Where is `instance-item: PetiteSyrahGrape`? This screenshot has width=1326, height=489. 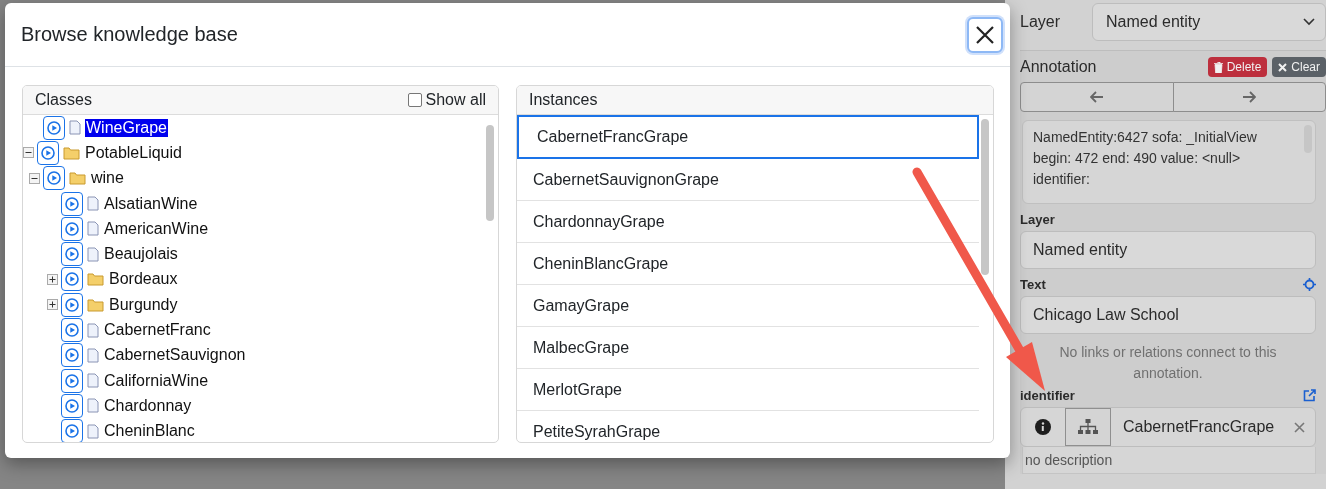 instance-item: PetiteSyrahGrape is located at coordinates (748, 426).